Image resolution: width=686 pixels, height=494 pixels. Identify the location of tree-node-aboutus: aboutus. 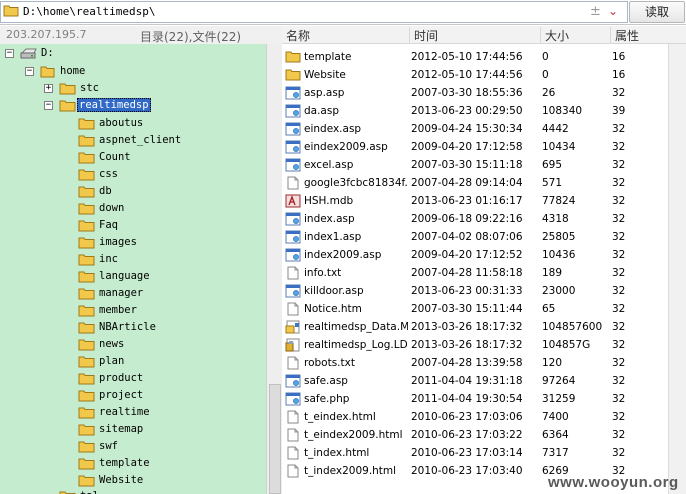
(130, 123).